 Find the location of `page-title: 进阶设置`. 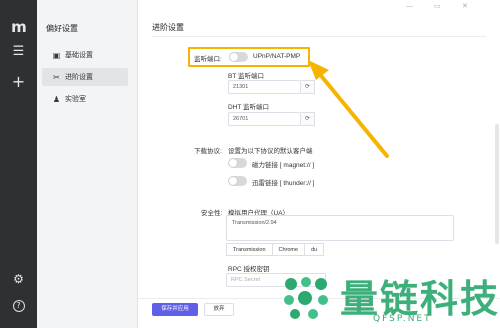

page-title: 进阶设置 is located at coordinates (168, 27).